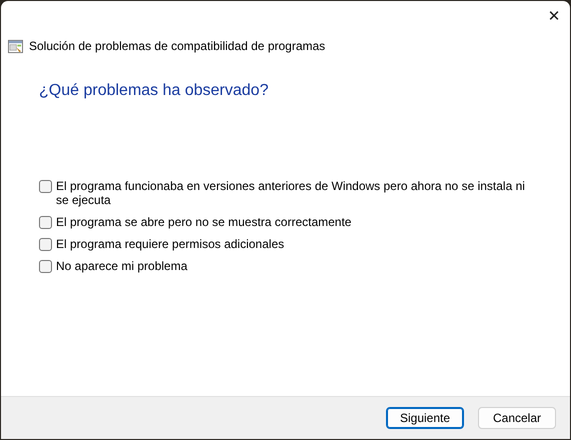 The height and width of the screenshot is (440, 571). I want to click on window-app-icon, so click(15, 46).